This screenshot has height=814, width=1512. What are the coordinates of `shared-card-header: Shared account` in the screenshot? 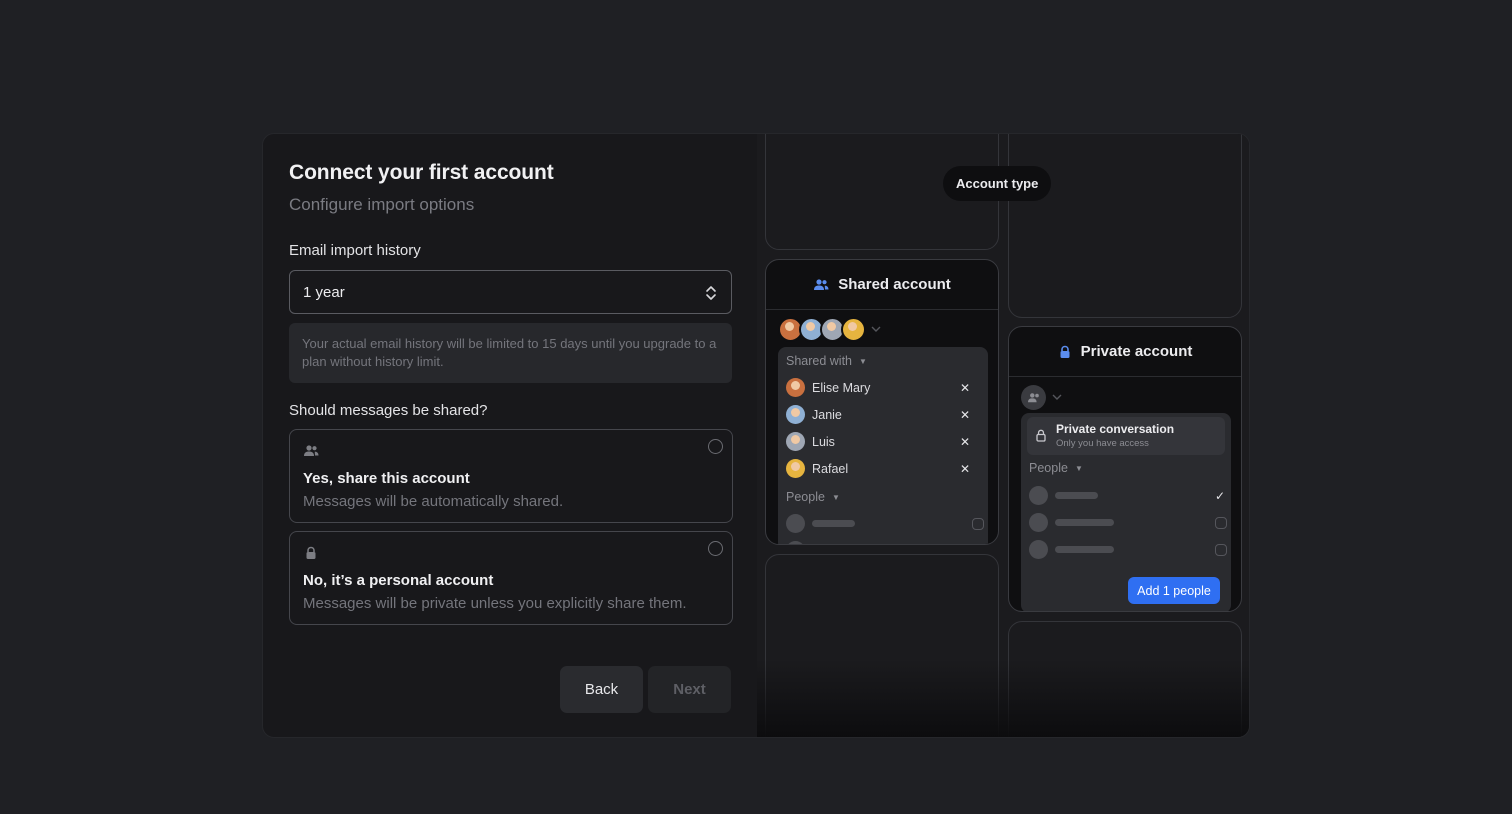 It's located at (882, 285).